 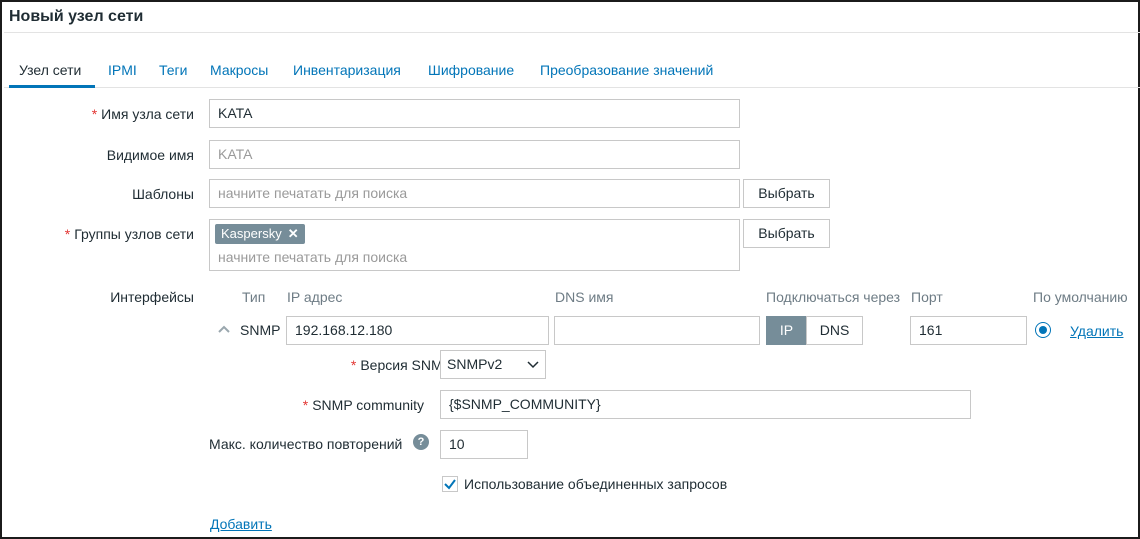 I want to click on col-dns: DNS имя, so click(x=584, y=297).